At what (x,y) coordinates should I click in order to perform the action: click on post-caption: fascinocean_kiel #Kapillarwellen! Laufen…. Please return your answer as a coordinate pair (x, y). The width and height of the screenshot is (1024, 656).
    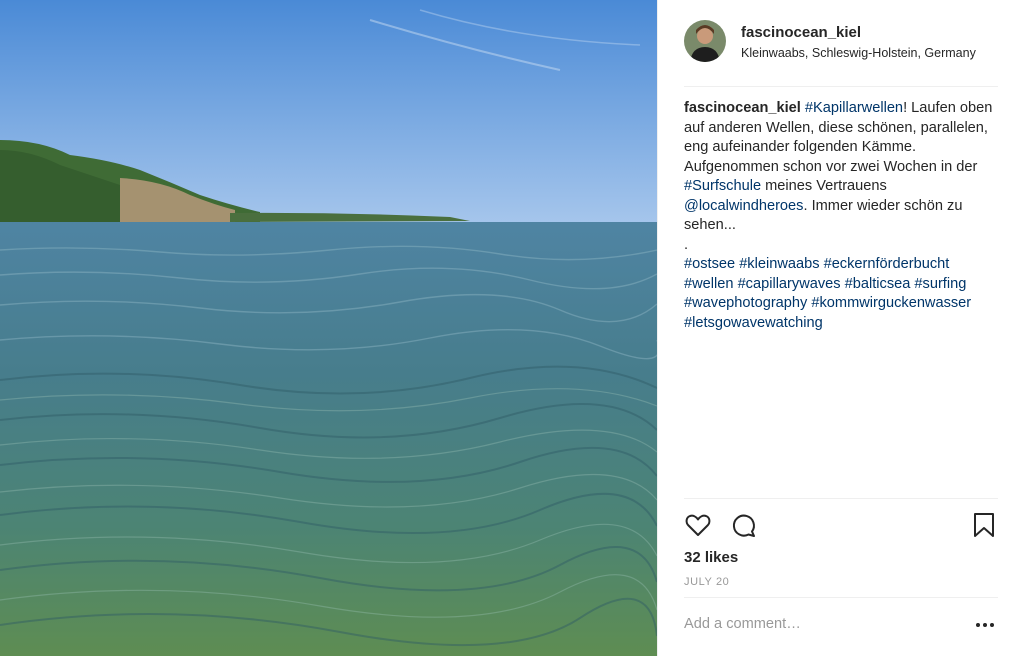
    Looking at the image, I should click on (839, 216).